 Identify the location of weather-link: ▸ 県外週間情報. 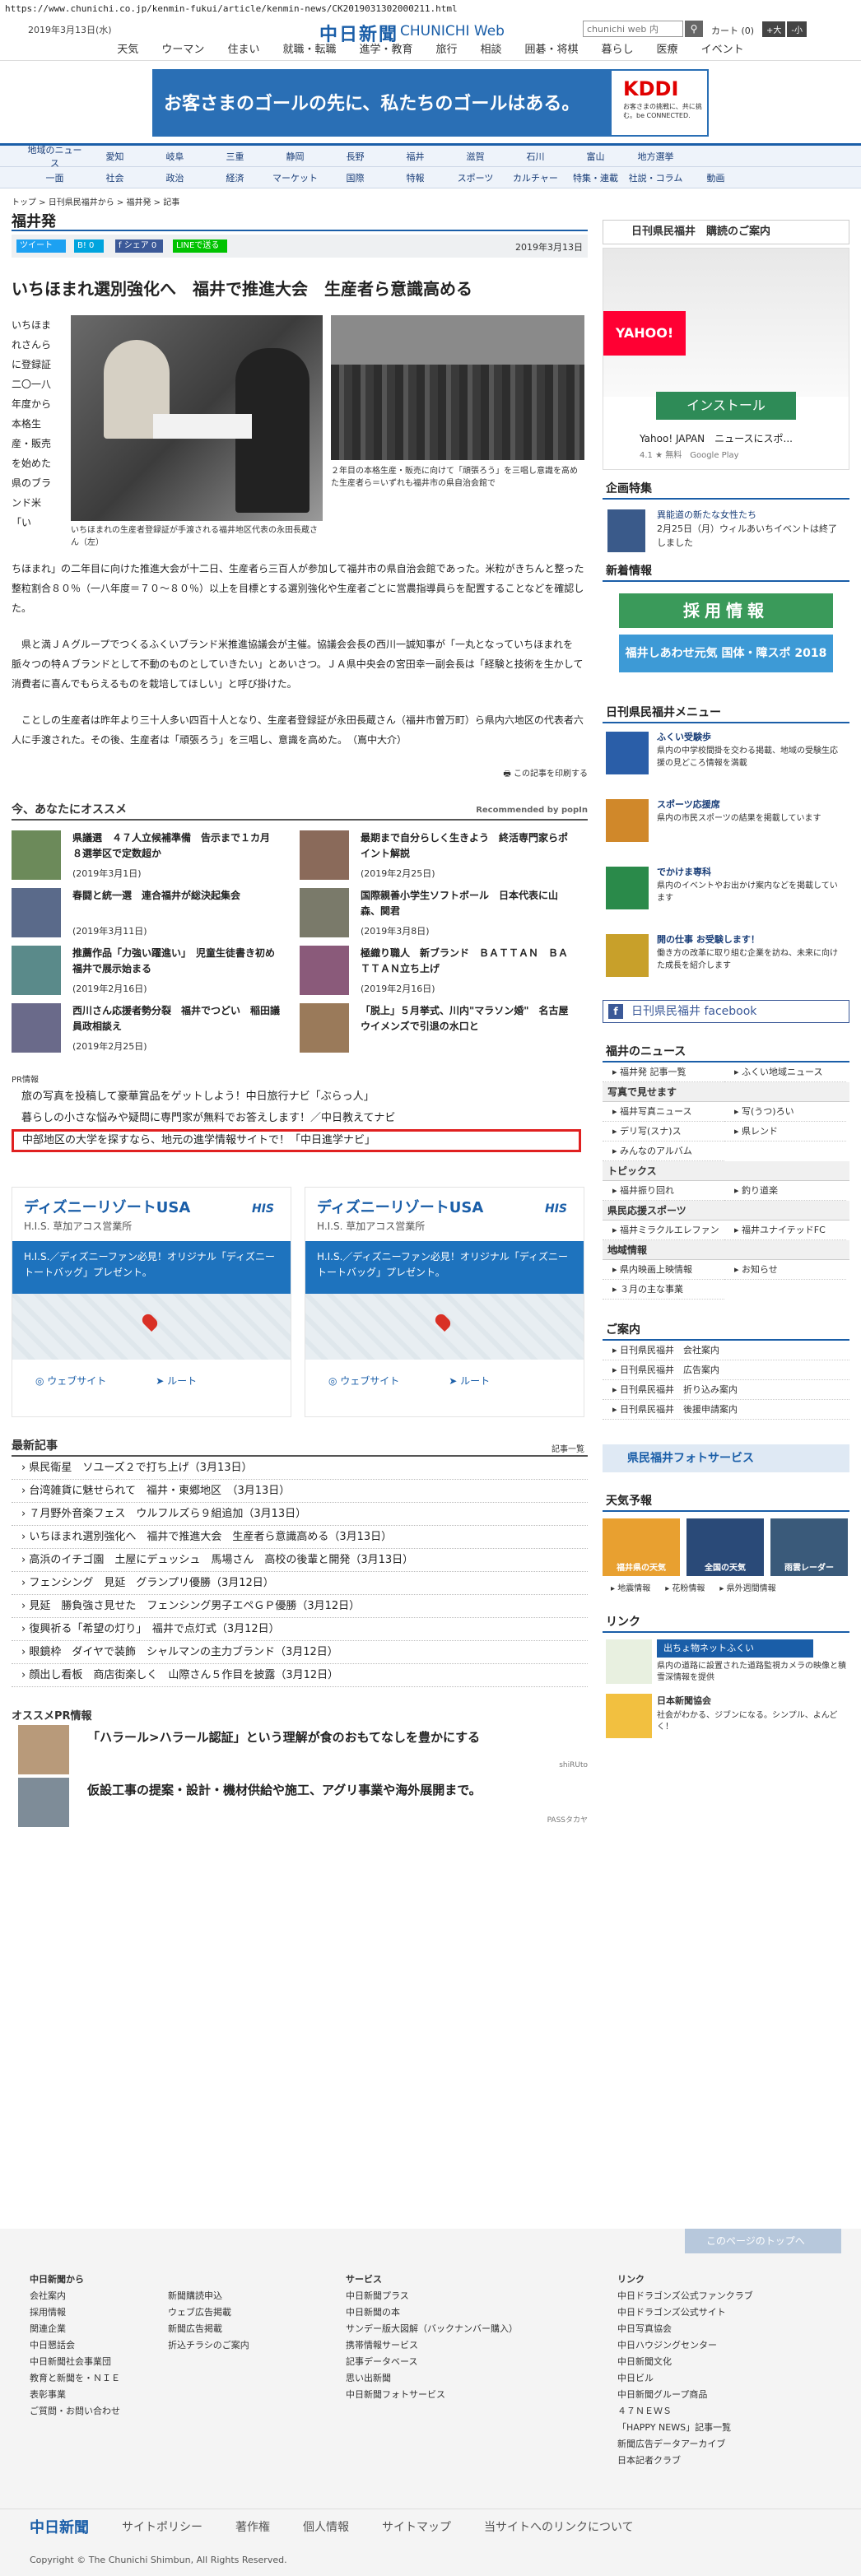
(747, 1587).